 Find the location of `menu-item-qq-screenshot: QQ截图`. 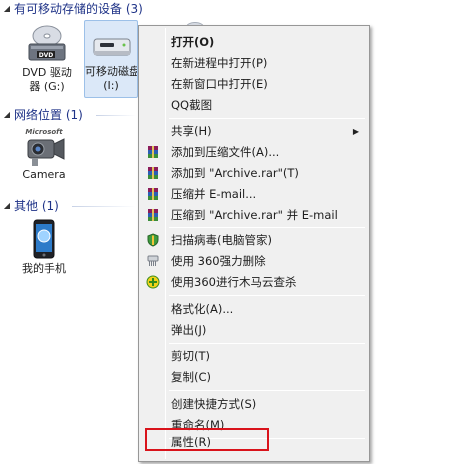

menu-item-qq-screenshot: QQ截图 is located at coordinates (254, 105).